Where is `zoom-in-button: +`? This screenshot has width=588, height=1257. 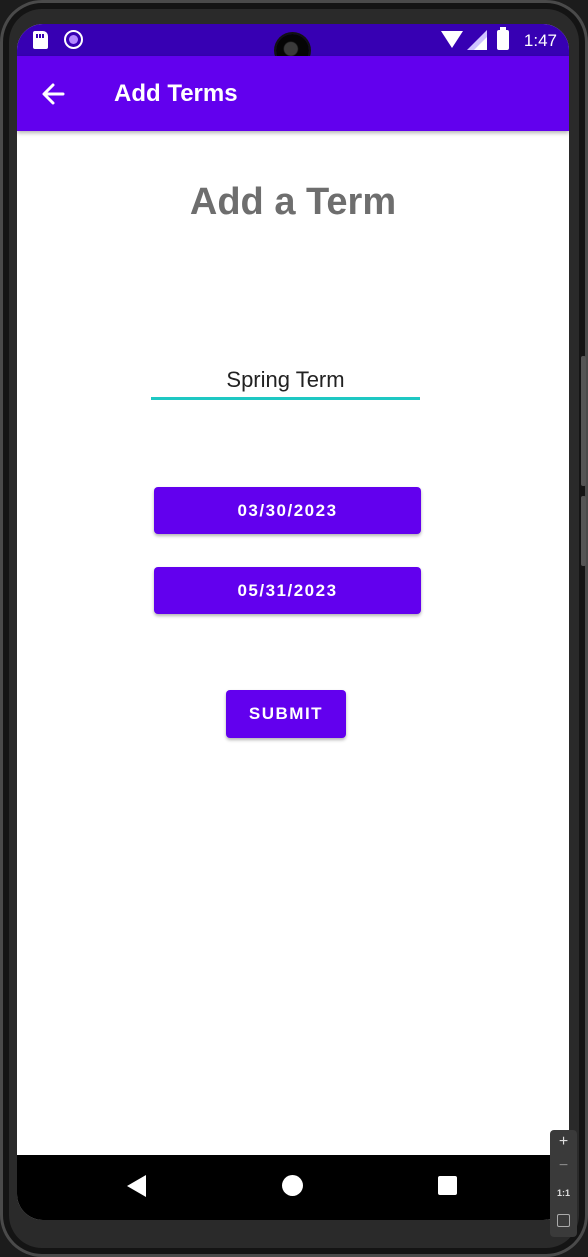 zoom-in-button: + is located at coordinates (563, 1142).